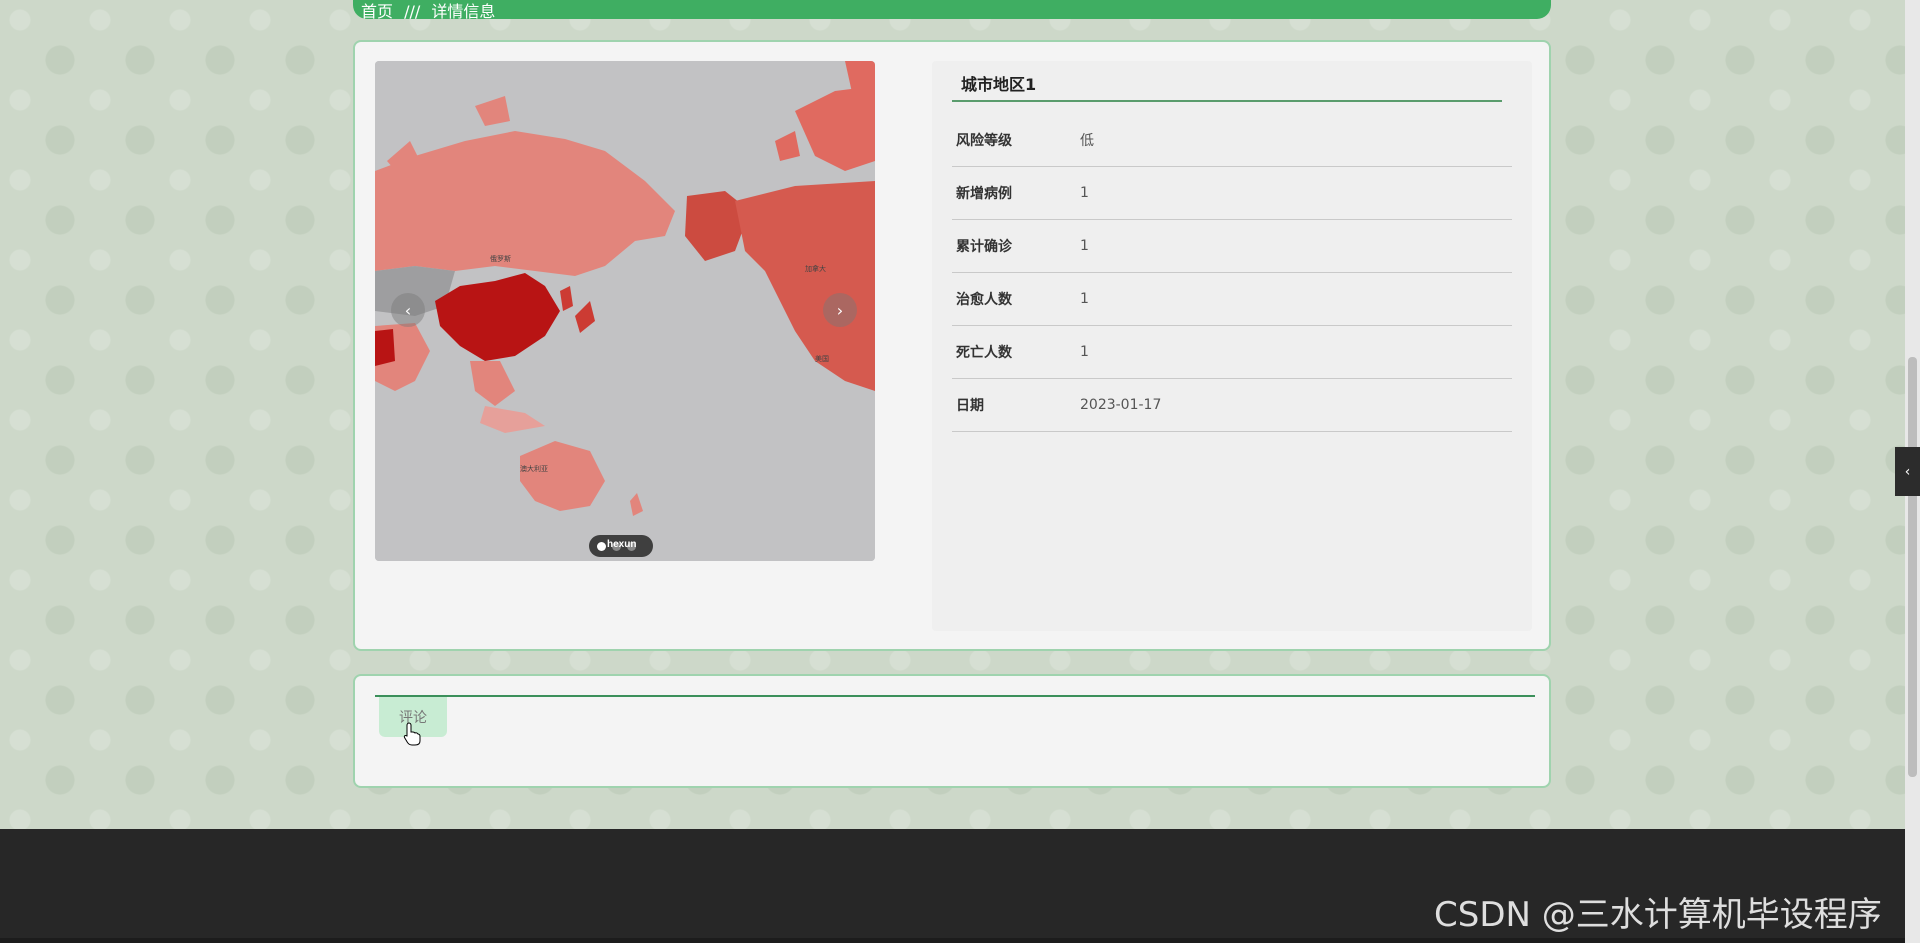  What do you see at coordinates (1087, 141) in the screenshot?
I see `info-value: 低` at bounding box center [1087, 141].